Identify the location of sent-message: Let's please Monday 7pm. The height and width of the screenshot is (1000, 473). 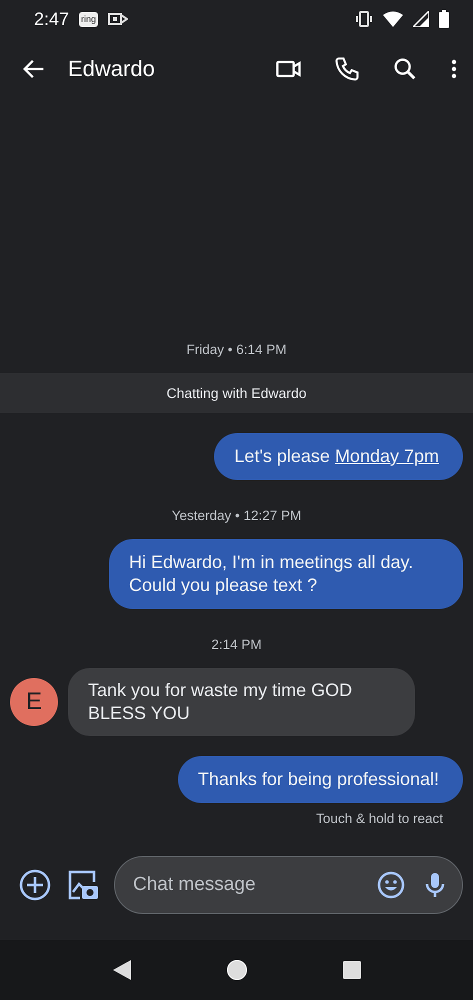
(338, 456).